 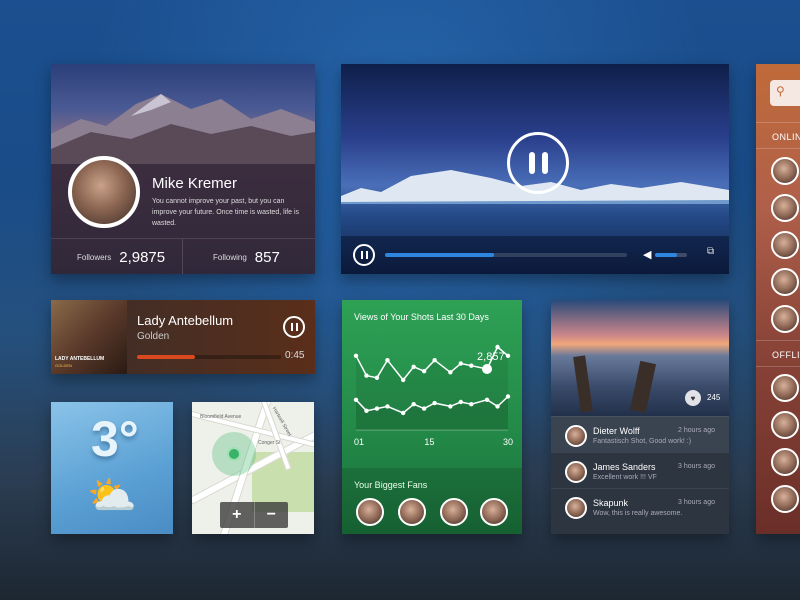 I want to click on profile-cover-image, so click(x=183, y=114).